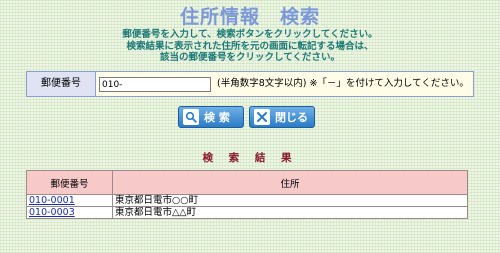 Image resolution: width=500 pixels, height=253 pixels. Describe the element at coordinates (155, 84) in the screenshot. I see `postal-code-input` at that location.